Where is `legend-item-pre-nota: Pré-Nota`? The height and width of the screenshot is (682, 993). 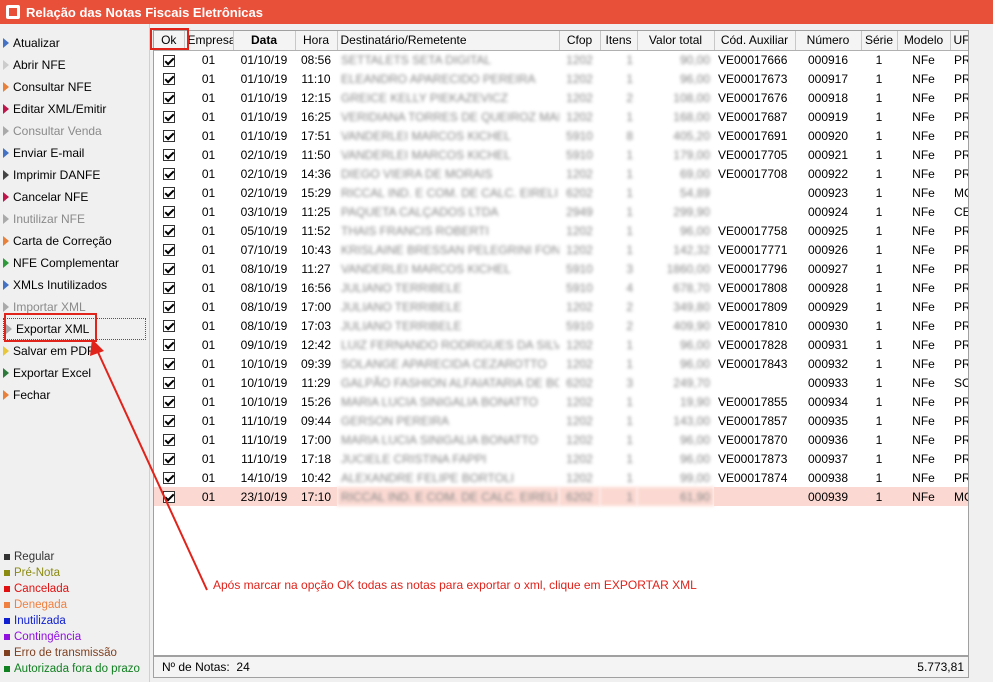 legend-item-pre-nota: Pré-Nota is located at coordinates (72, 573).